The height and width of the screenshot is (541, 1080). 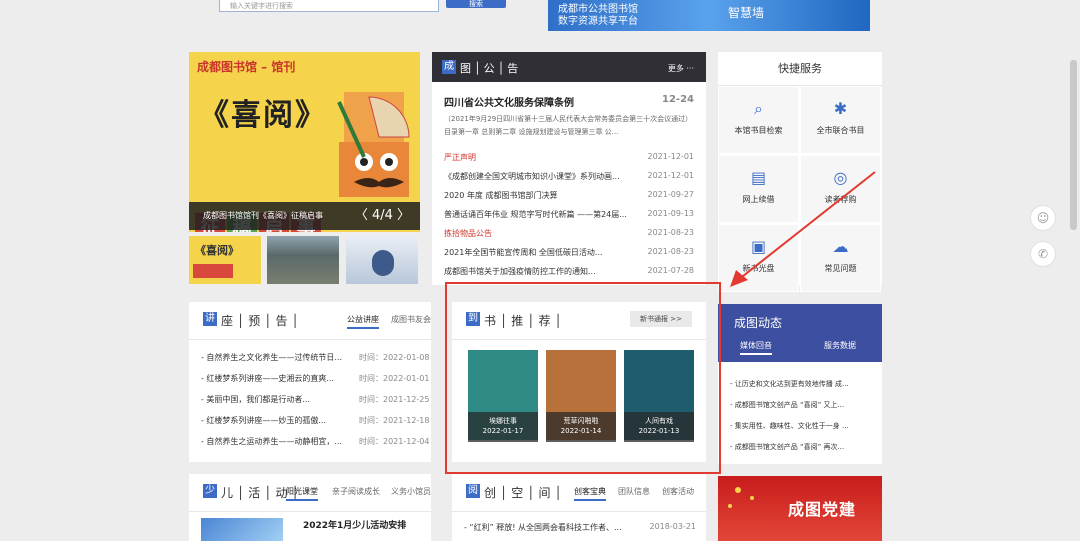 I want to click on carousel-caption: 成都图书馆馆刊《喜阅》征稿启事 〈 4/4 〉, so click(x=304, y=216).